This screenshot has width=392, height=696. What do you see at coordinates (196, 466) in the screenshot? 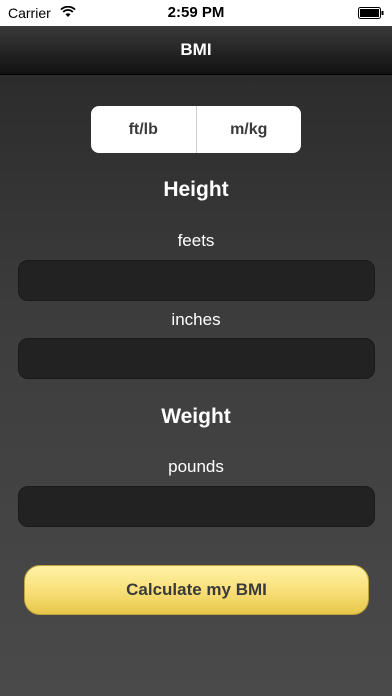
I see `pounds-label: pounds` at bounding box center [196, 466].